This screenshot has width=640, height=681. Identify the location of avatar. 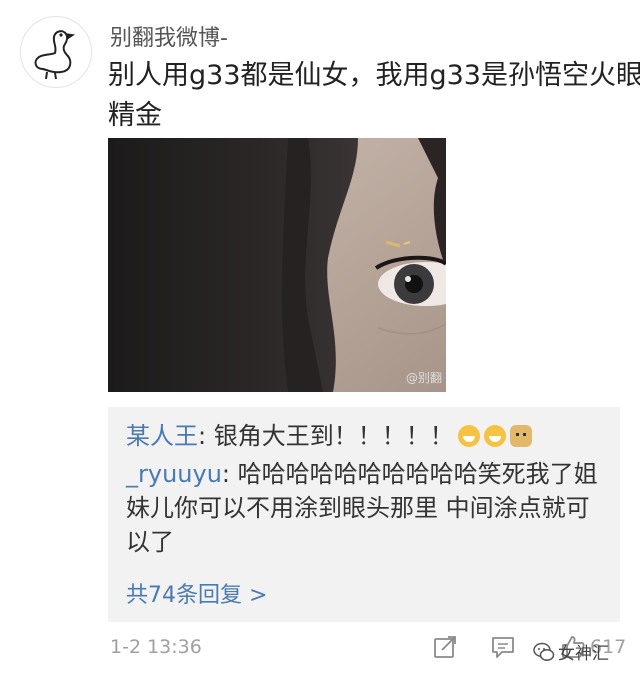
(56, 52).